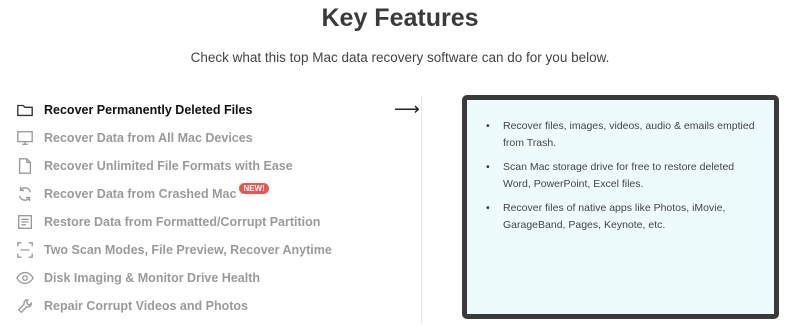 The width and height of the screenshot is (800, 335). I want to click on arrow-right-icon: ⟶, so click(407, 109).